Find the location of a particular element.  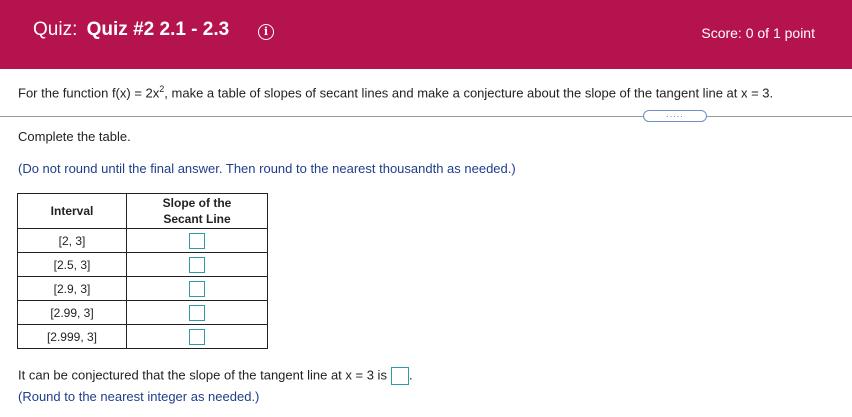

question-text-before: For the function f(x) = 2x is located at coordinates (89, 93).